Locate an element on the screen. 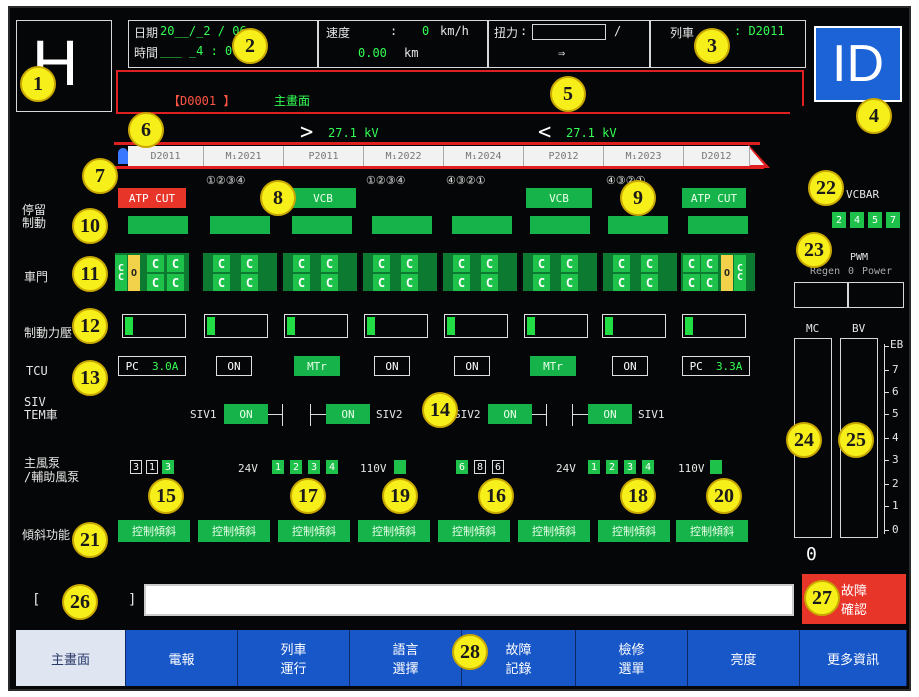 This screenshot has width=919, height=697. nav-maintenance: 檢修 選單 is located at coordinates (632, 658).